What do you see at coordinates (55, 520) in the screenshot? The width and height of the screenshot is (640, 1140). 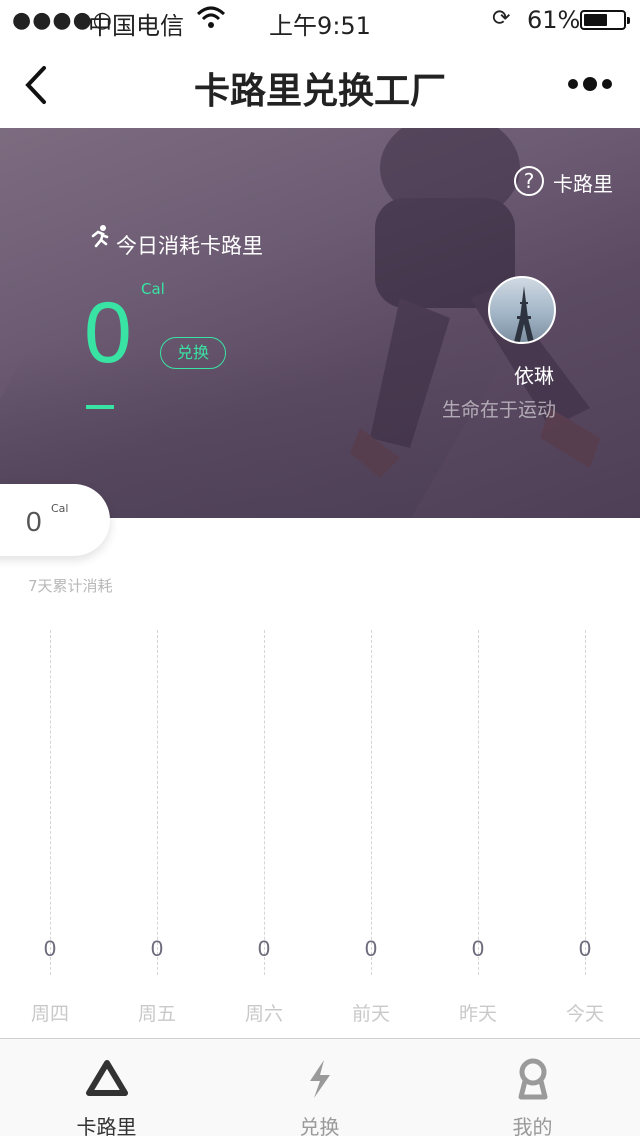 I see `weekly-total-pill: 0 Cal` at bounding box center [55, 520].